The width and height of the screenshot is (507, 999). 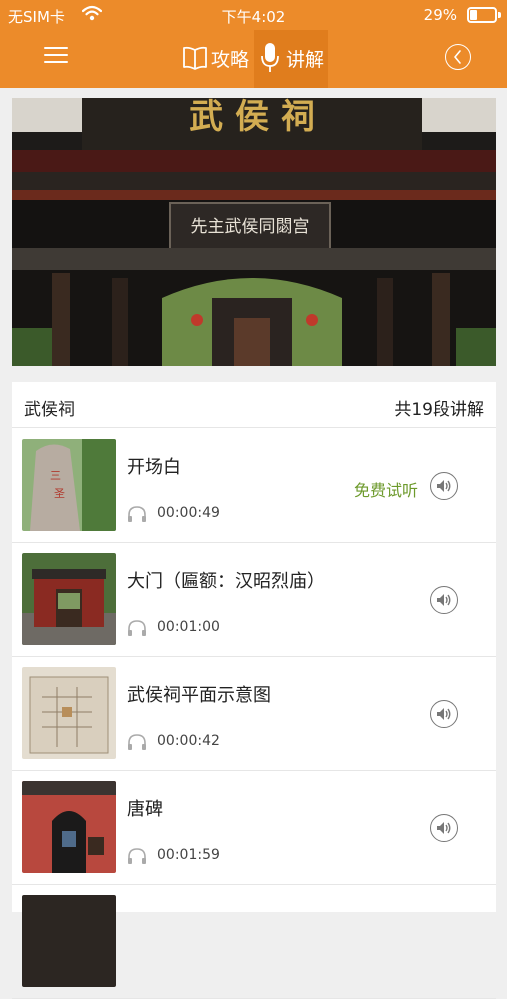 I want to click on back-button, so click(x=458, y=57).